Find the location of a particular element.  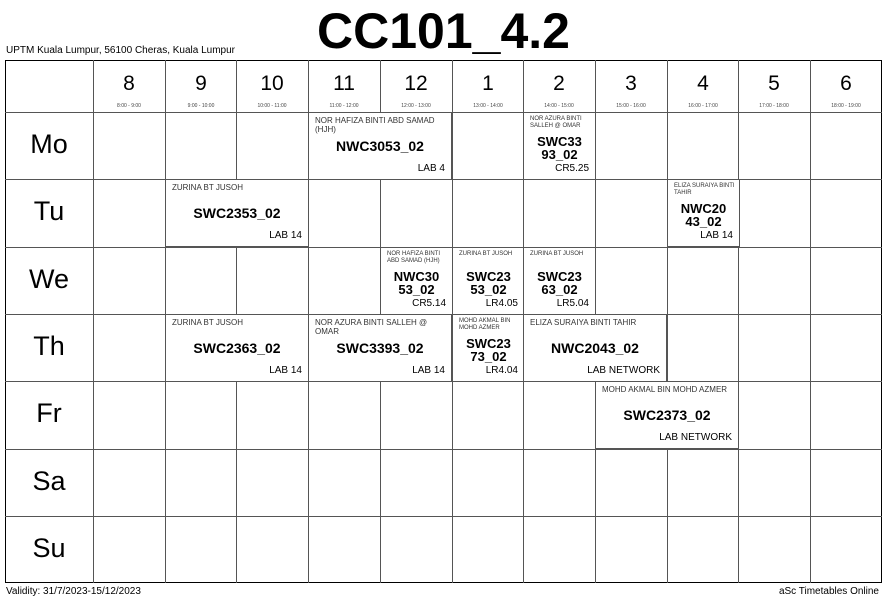

lesson-room: CR5.25 is located at coordinates (572, 168).